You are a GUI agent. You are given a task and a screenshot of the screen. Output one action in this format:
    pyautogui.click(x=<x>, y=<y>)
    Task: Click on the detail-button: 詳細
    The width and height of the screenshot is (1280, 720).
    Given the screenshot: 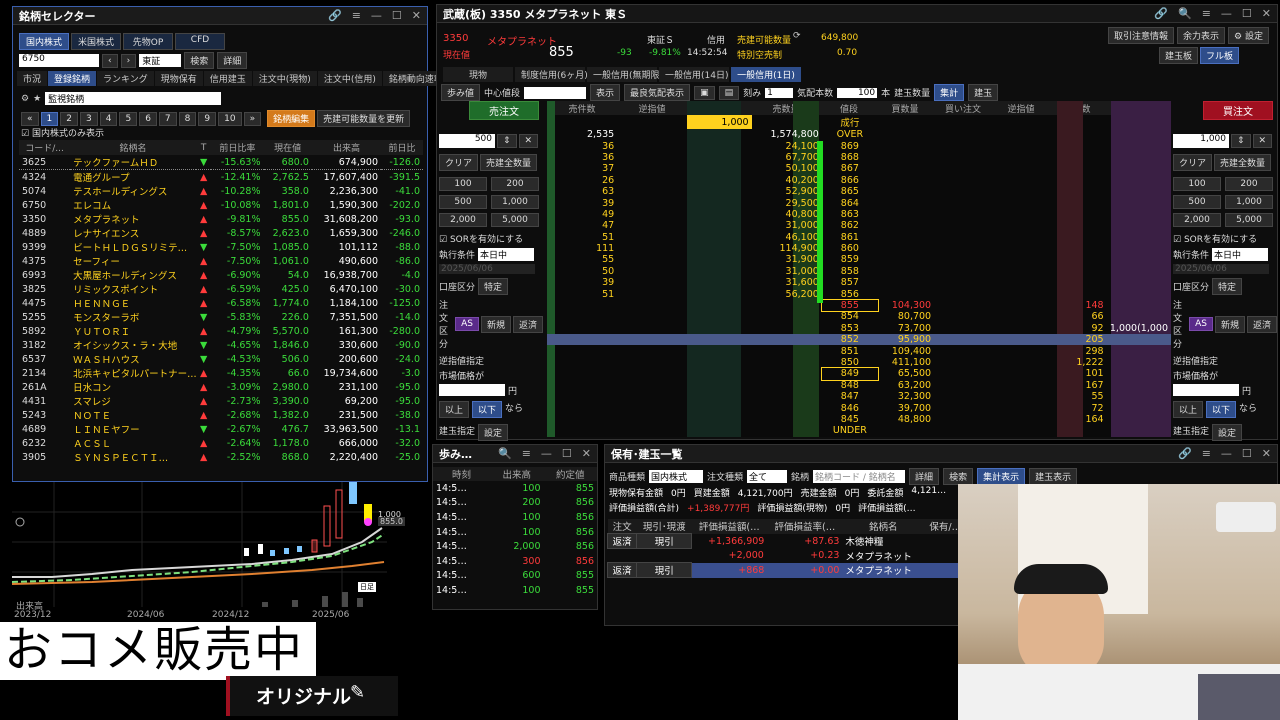 What is the action you would take?
    pyautogui.click(x=232, y=60)
    